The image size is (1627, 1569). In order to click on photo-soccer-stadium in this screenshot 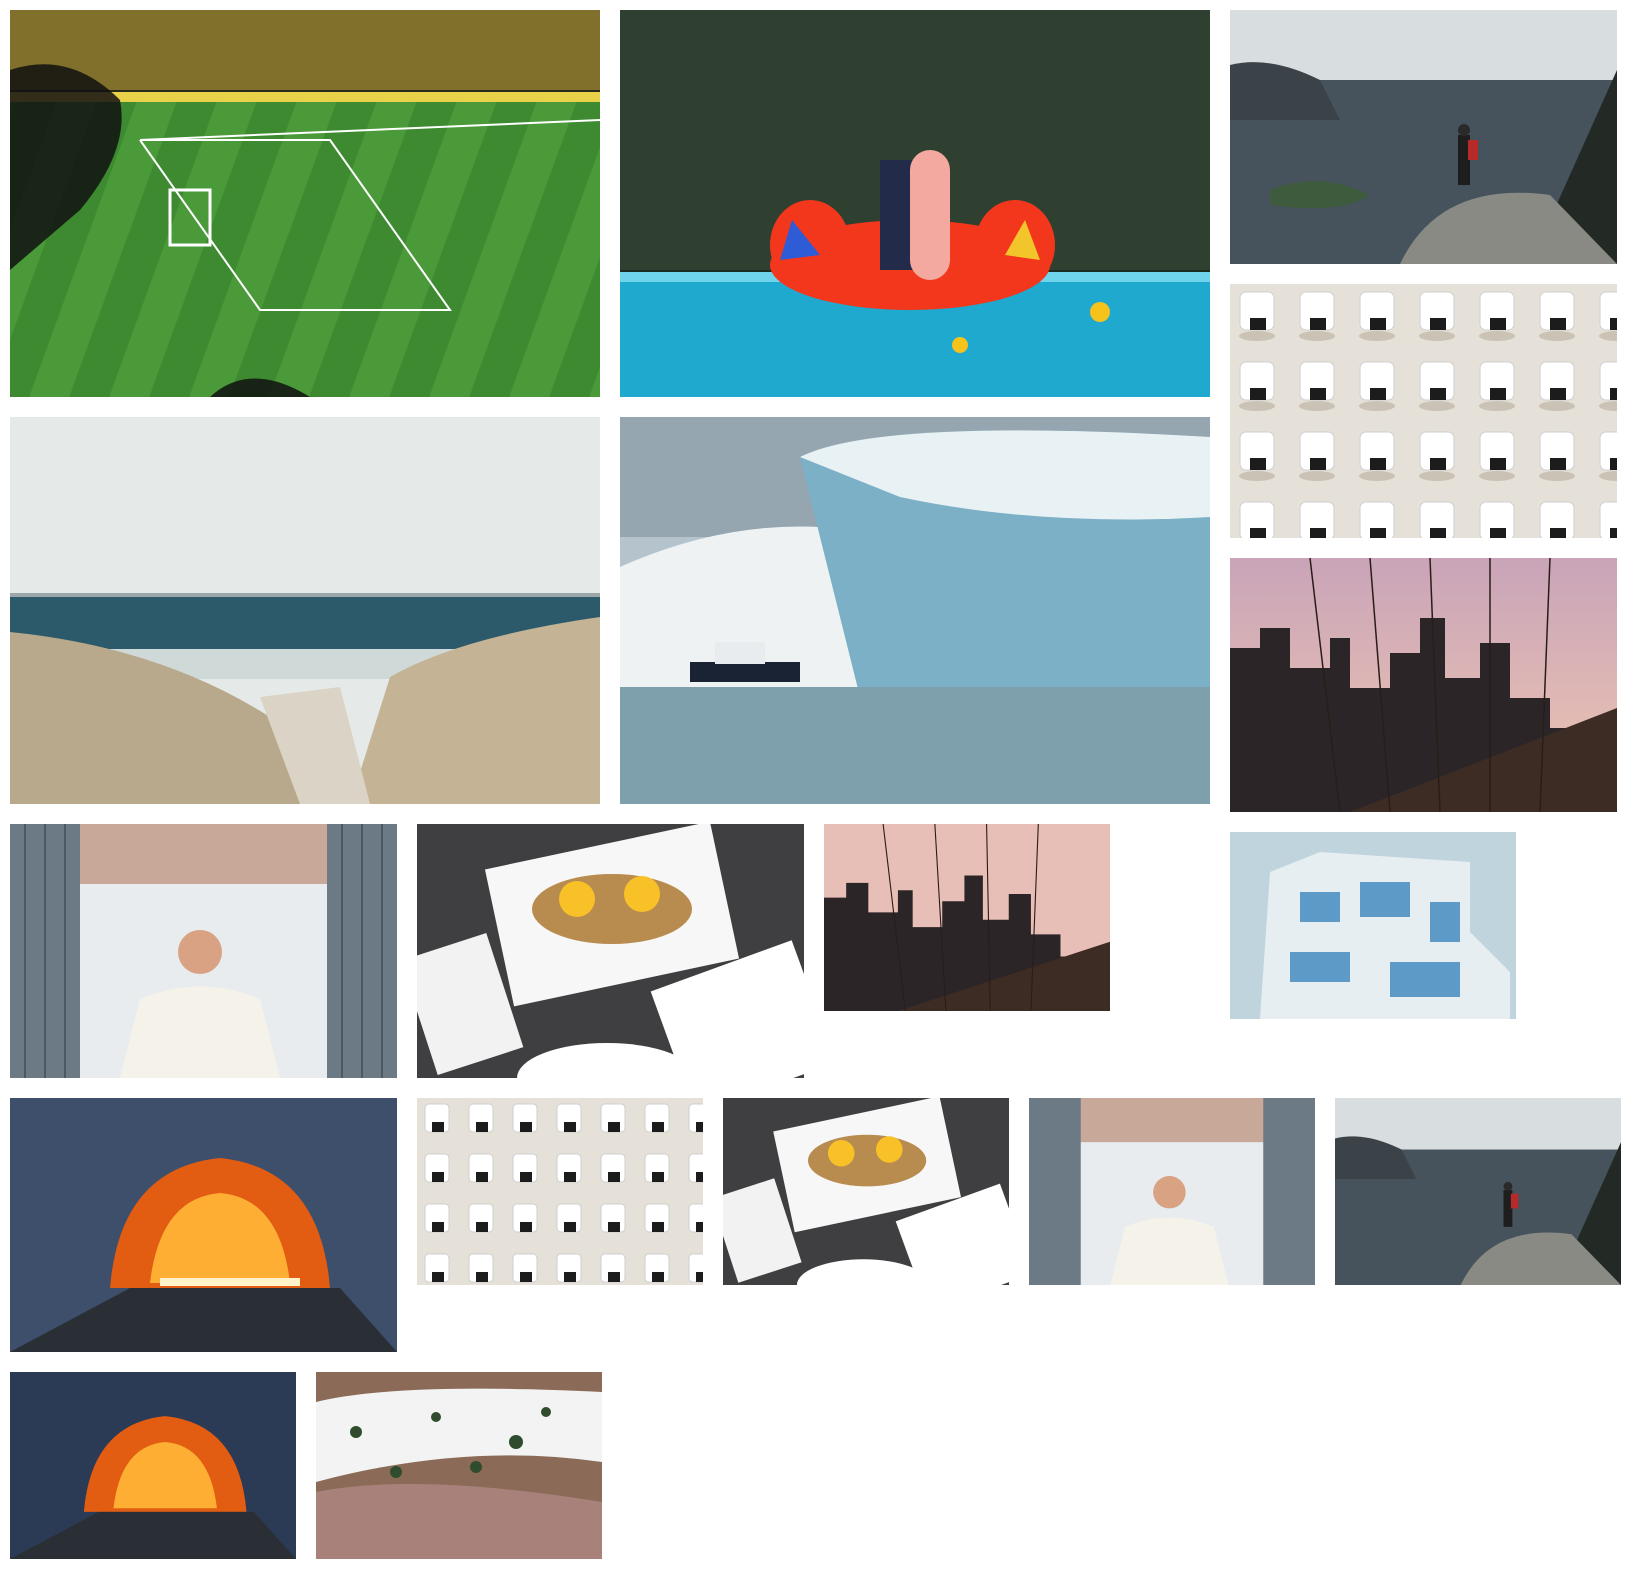, I will do `click(305, 203)`.